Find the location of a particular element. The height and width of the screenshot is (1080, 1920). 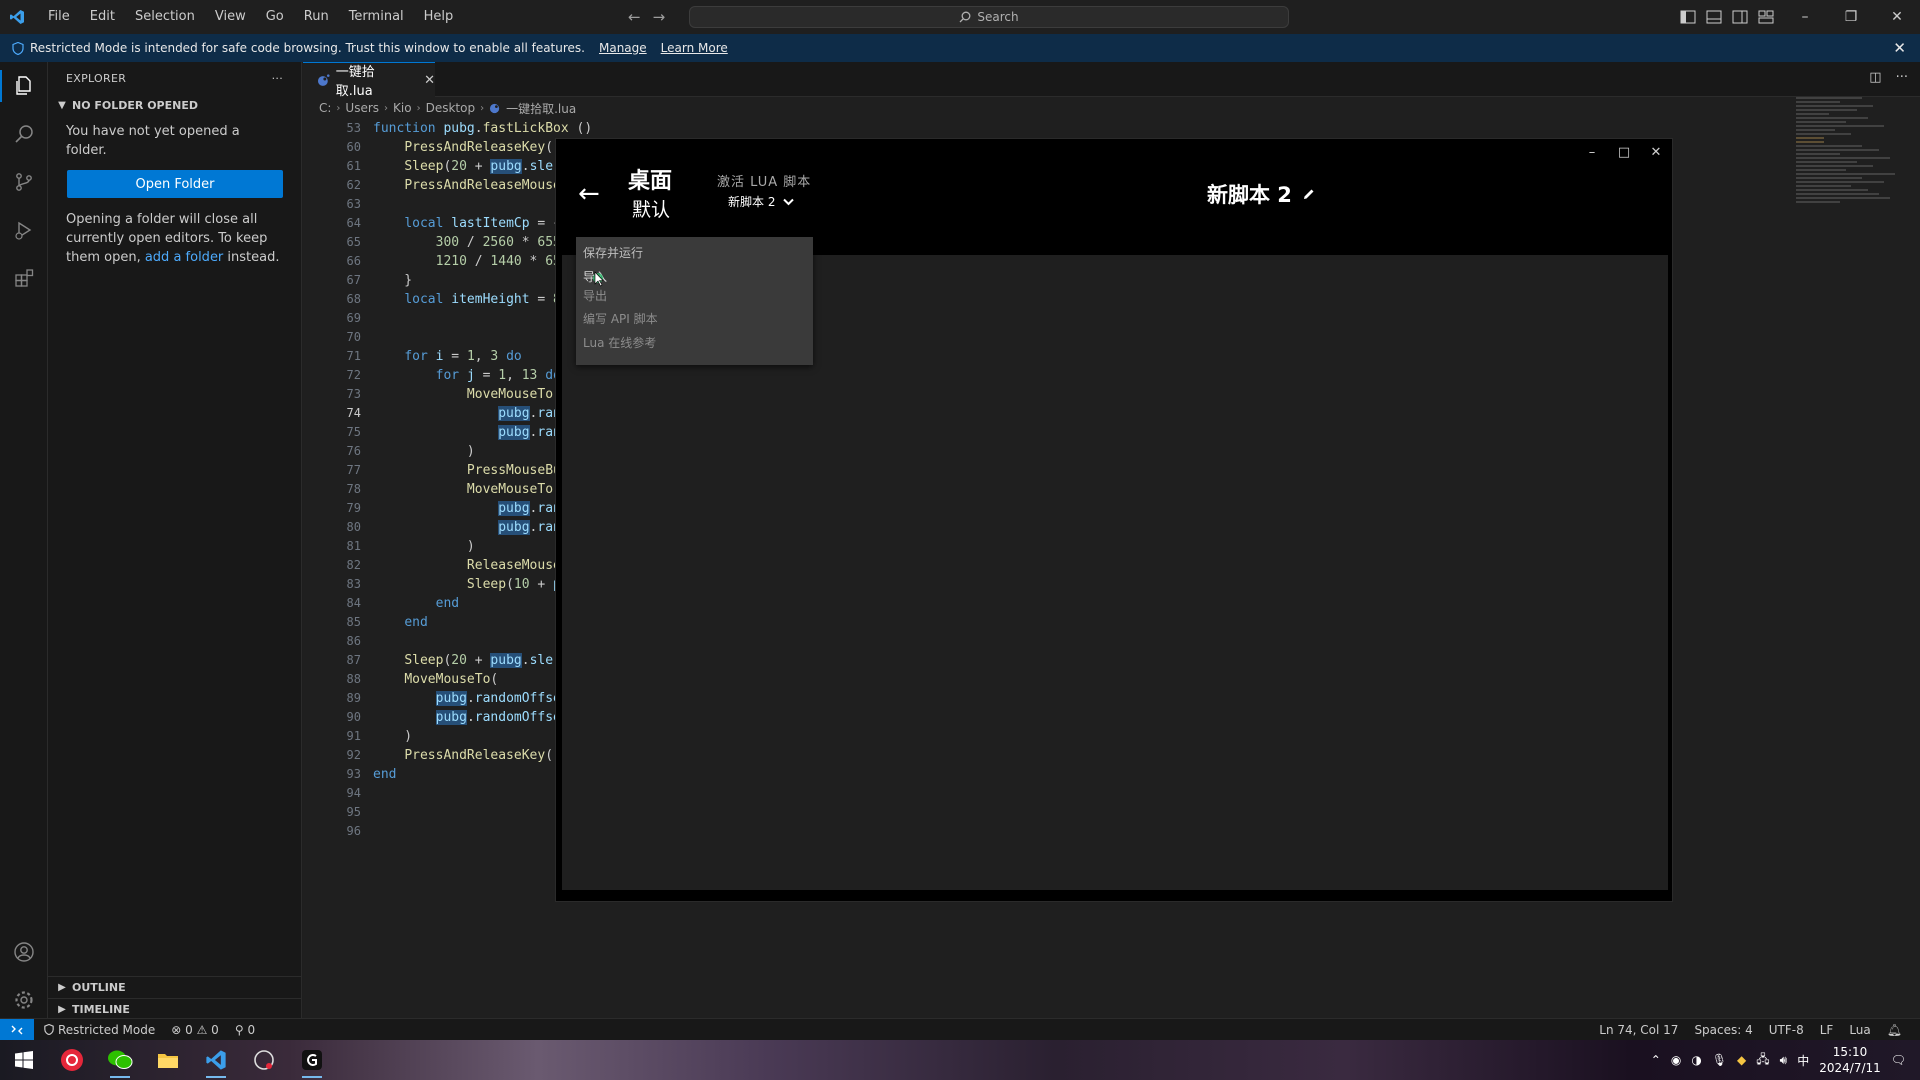

problems-status: ⊗ 0 ⚠ 0 is located at coordinates (195, 1030).